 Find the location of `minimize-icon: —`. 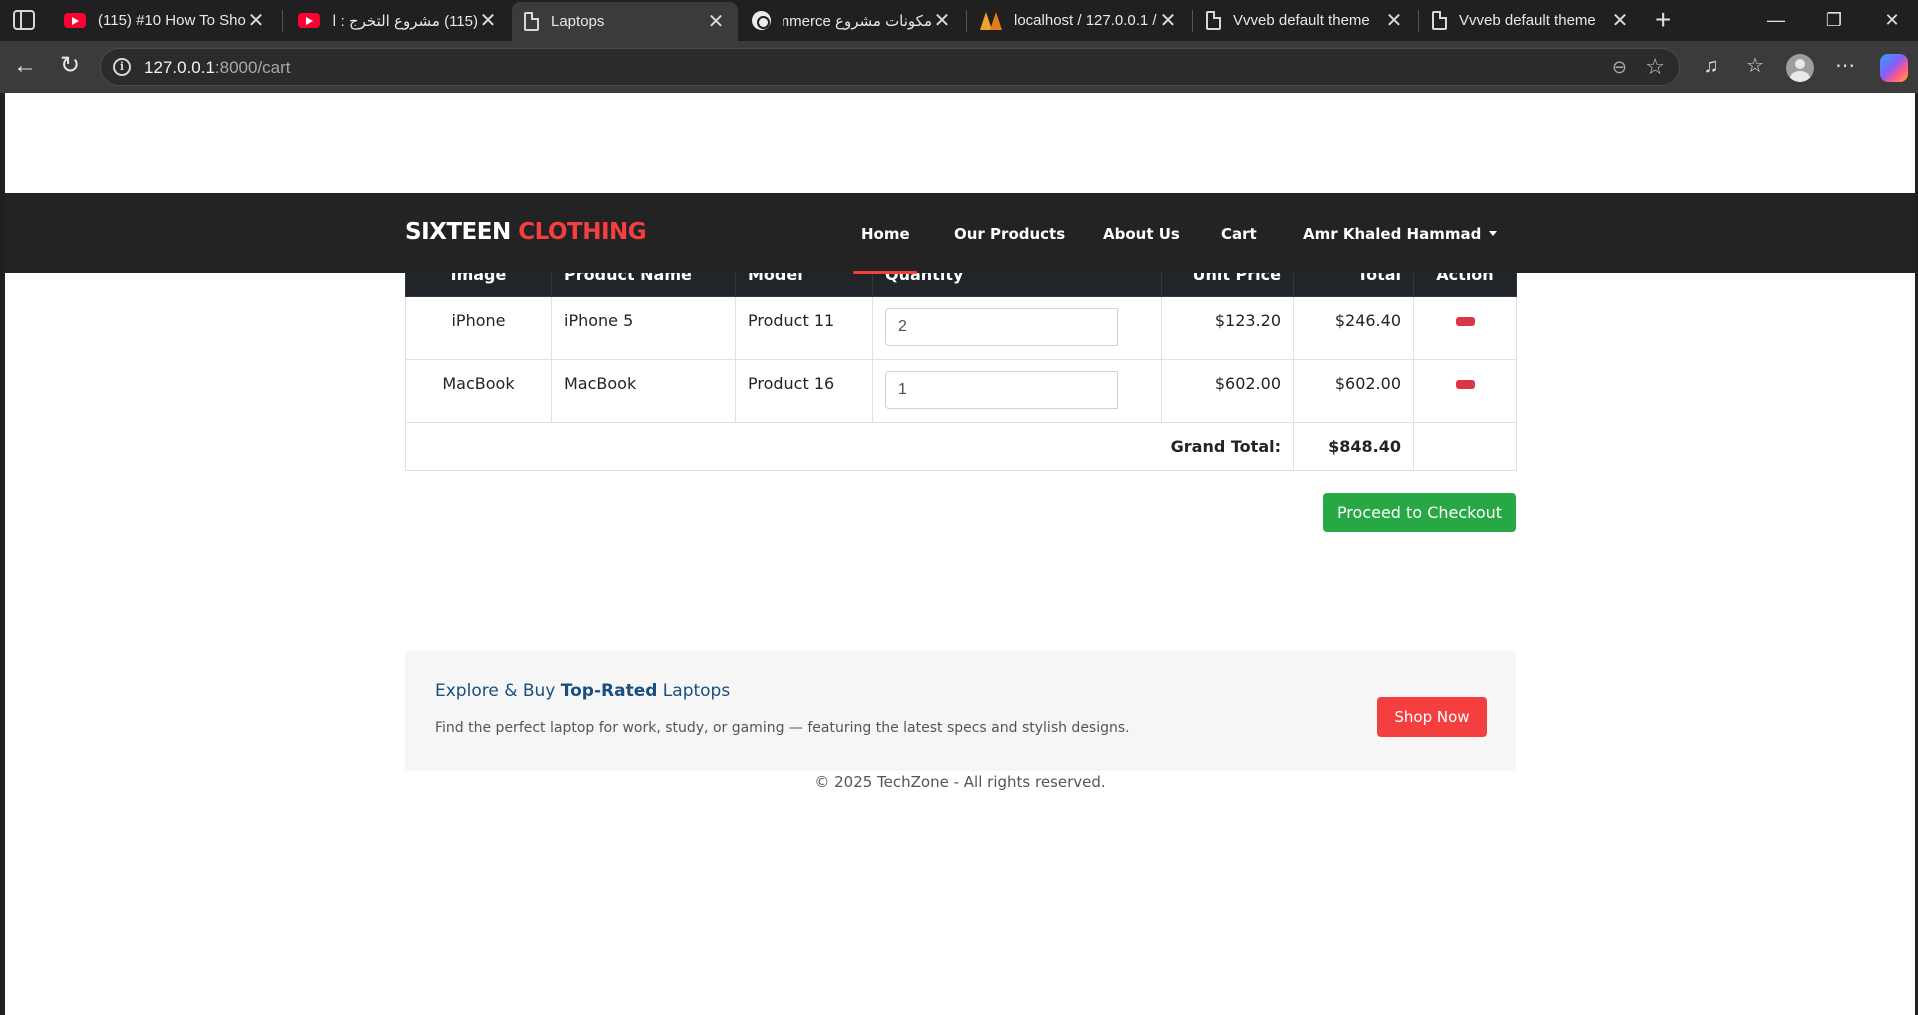

minimize-icon: — is located at coordinates (1776, 20).